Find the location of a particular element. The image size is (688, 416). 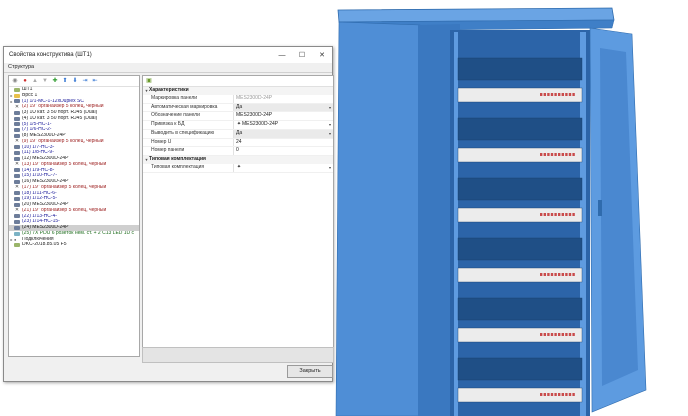

property-row: Маркировка панели MES2300D-24P is located at coordinates (238, 99).